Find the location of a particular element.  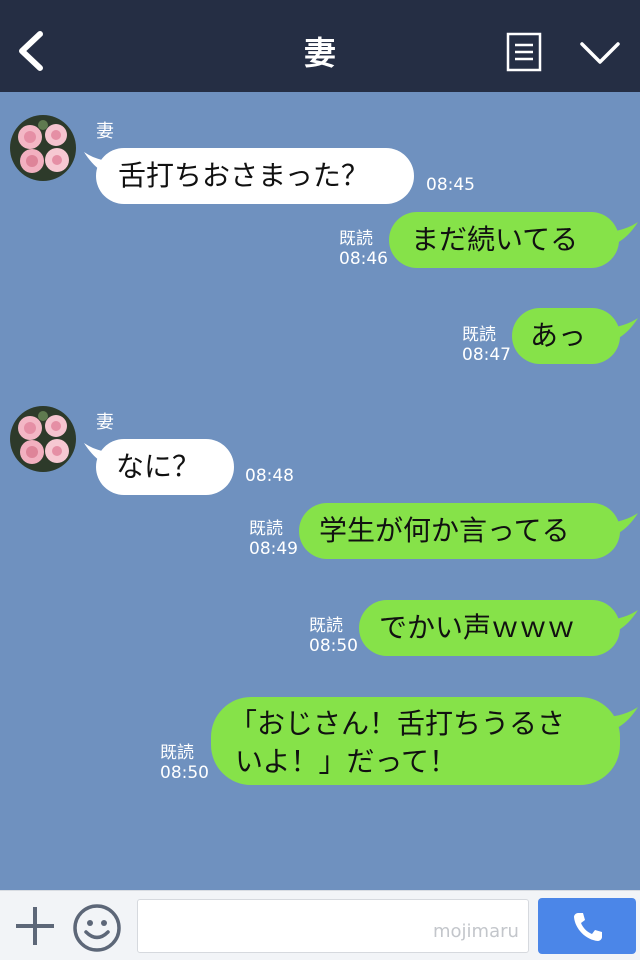

message-bubble-outgoing: でかい声ｗｗｗ is located at coordinates (489, 628).